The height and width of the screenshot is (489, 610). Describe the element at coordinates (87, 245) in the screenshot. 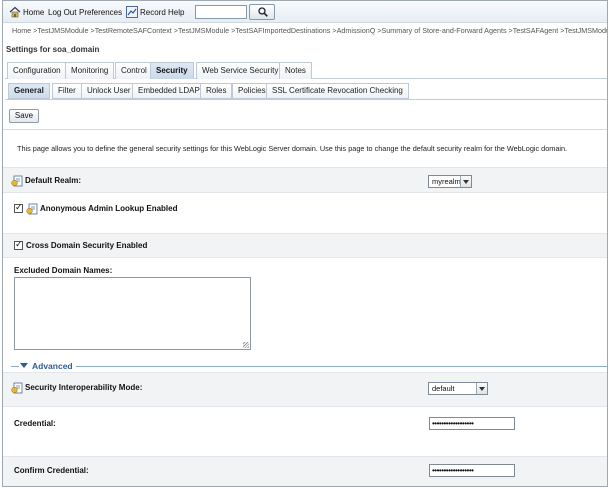

I see `cross-domain-label: Cross Domain Security Enabled` at that location.